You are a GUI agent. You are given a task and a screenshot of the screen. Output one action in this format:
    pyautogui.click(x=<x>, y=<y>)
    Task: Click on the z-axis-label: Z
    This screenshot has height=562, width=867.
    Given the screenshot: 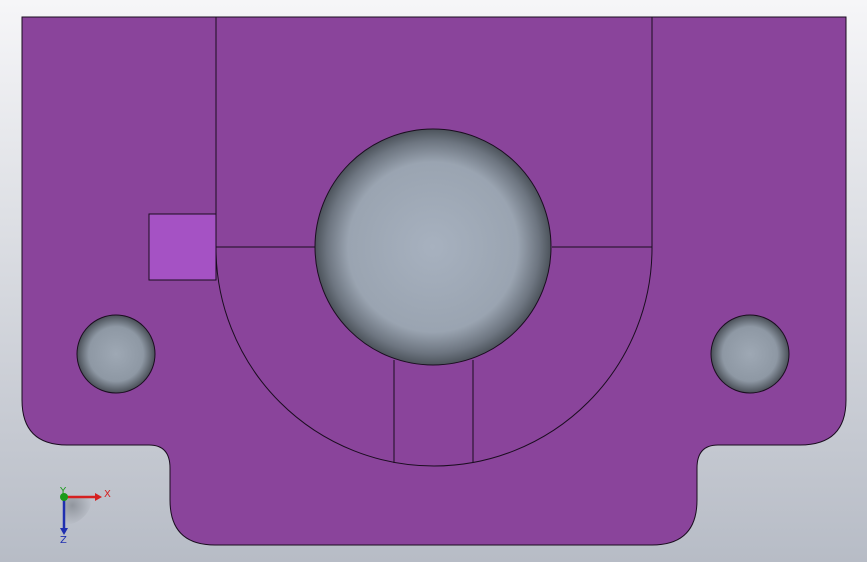 What is the action you would take?
    pyautogui.click(x=63, y=540)
    